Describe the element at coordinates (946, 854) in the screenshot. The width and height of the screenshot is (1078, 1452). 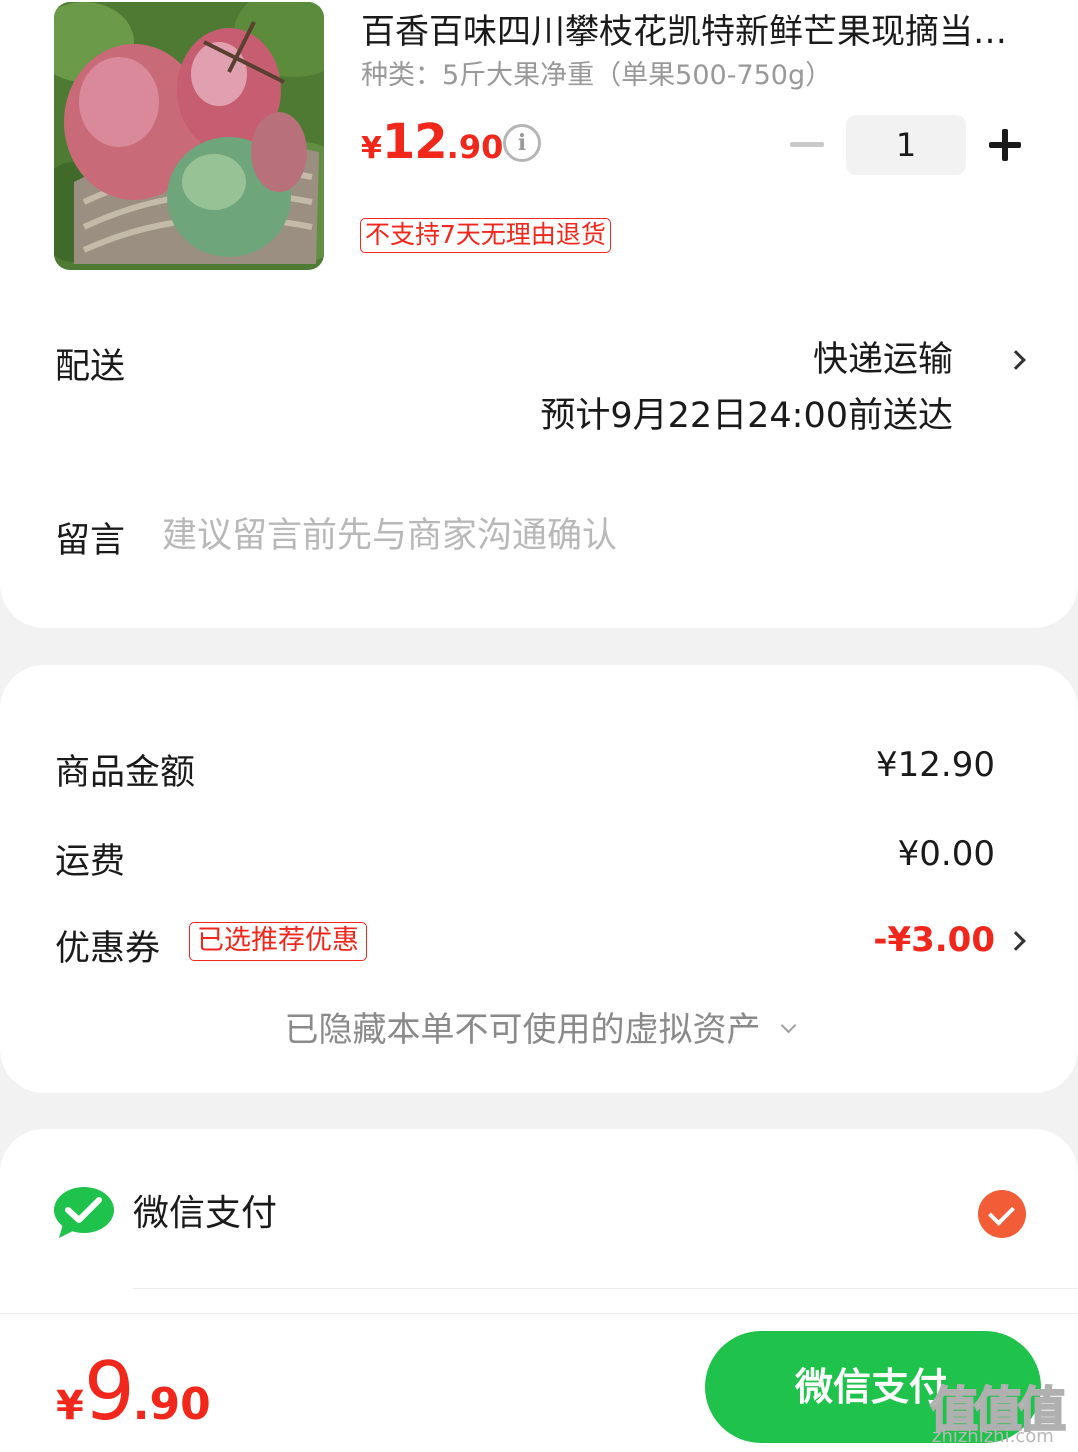
I see `shipping-fee-value: ¥0.00` at that location.